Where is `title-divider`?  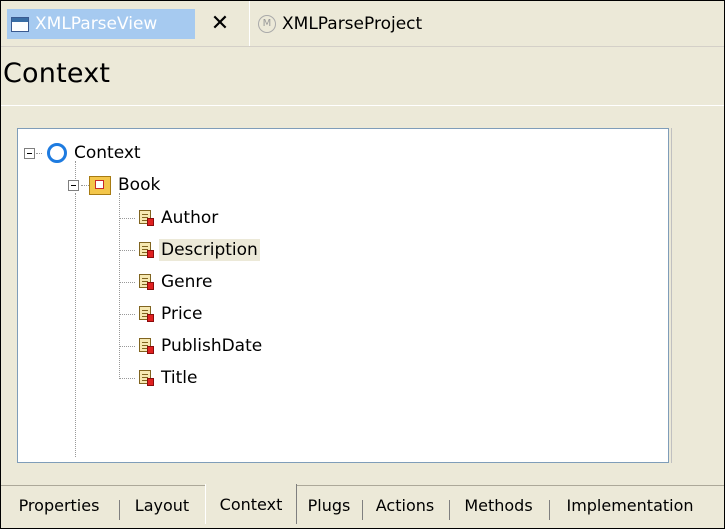 title-divider is located at coordinates (362, 105).